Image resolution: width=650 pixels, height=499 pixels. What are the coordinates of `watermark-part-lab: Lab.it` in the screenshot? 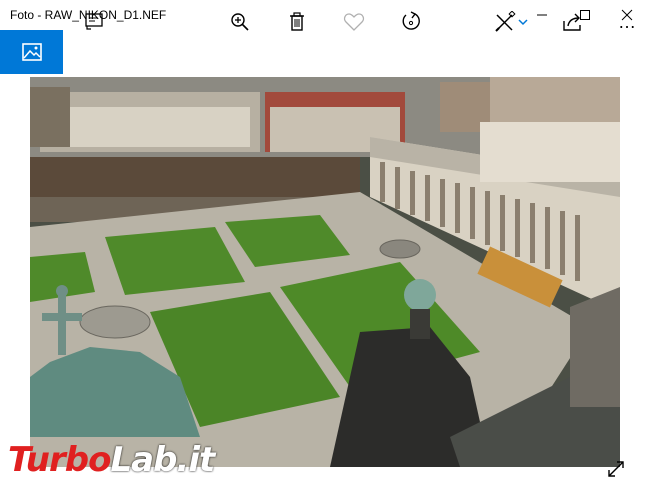 It's located at (162, 460).